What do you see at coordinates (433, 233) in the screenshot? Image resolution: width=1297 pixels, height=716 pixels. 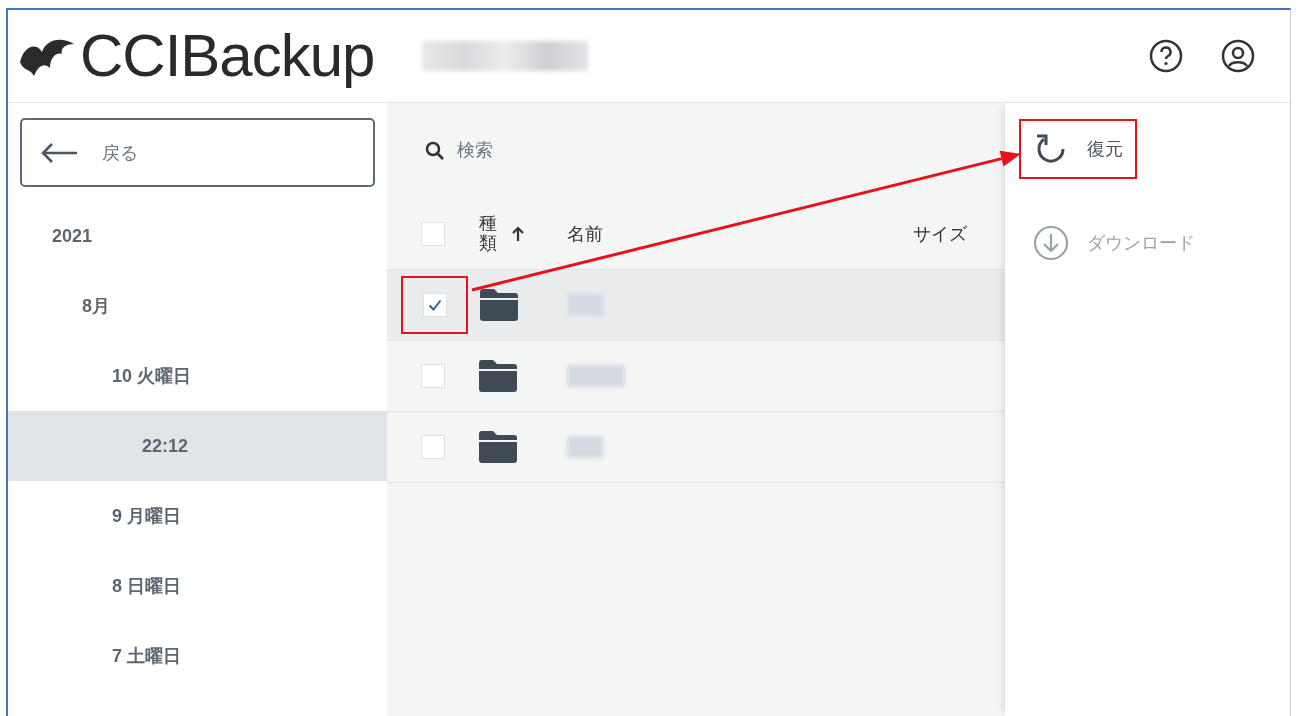 I see `select-all-checkbox` at bounding box center [433, 233].